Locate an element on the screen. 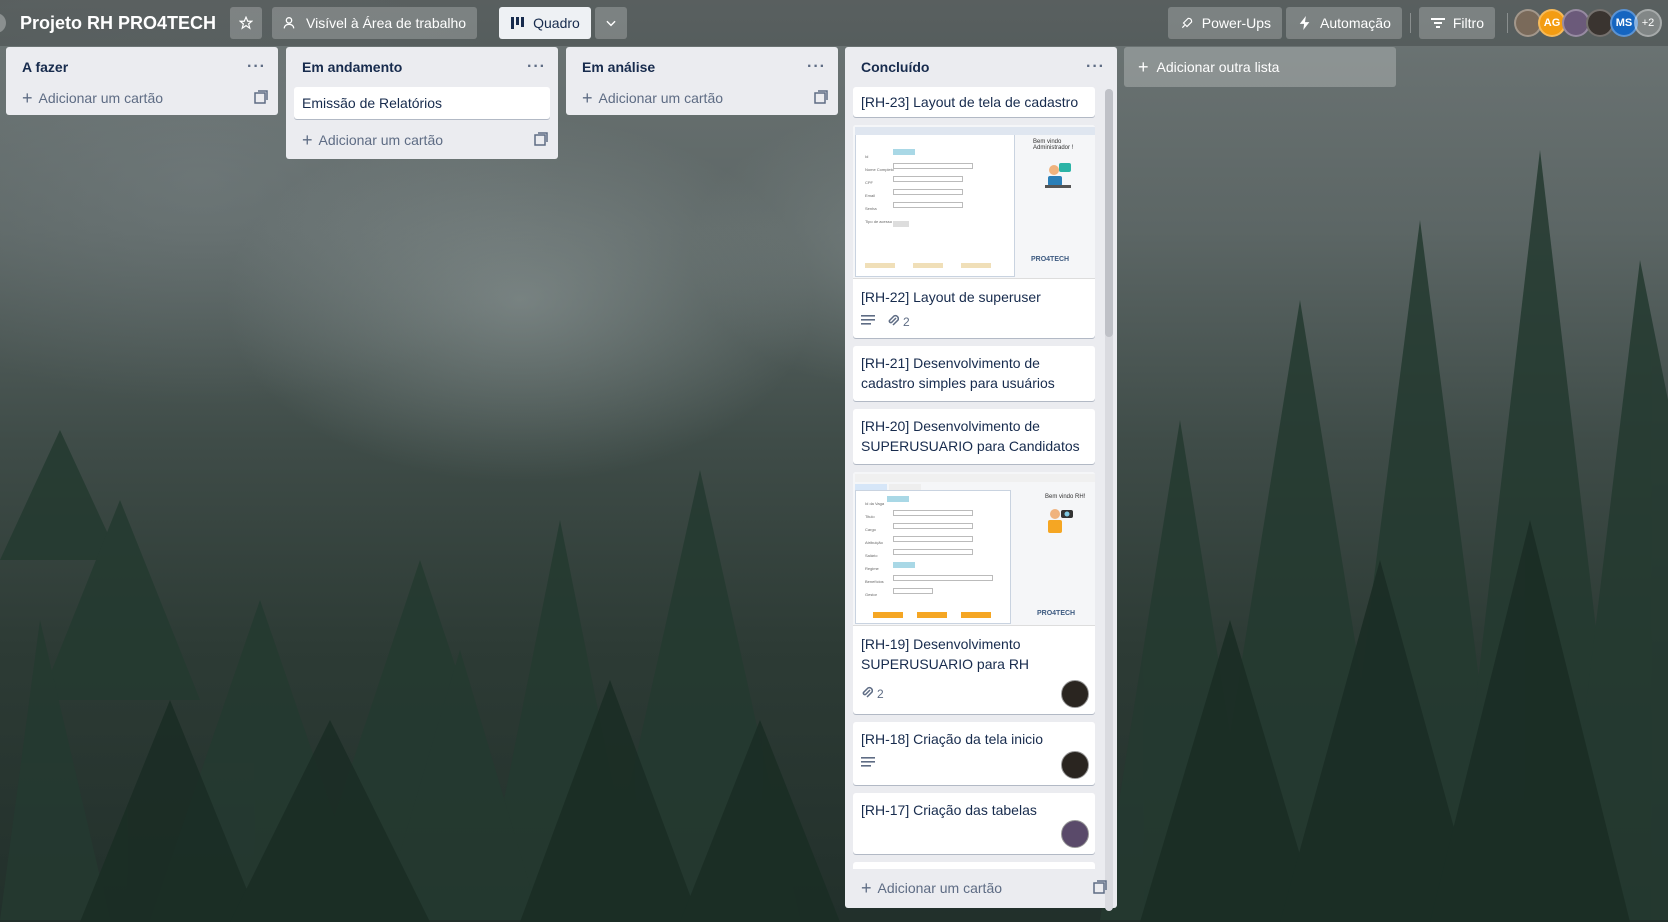 This screenshot has width=1668, height=922. add-list-label: Adicionar outra lista is located at coordinates (1218, 67).